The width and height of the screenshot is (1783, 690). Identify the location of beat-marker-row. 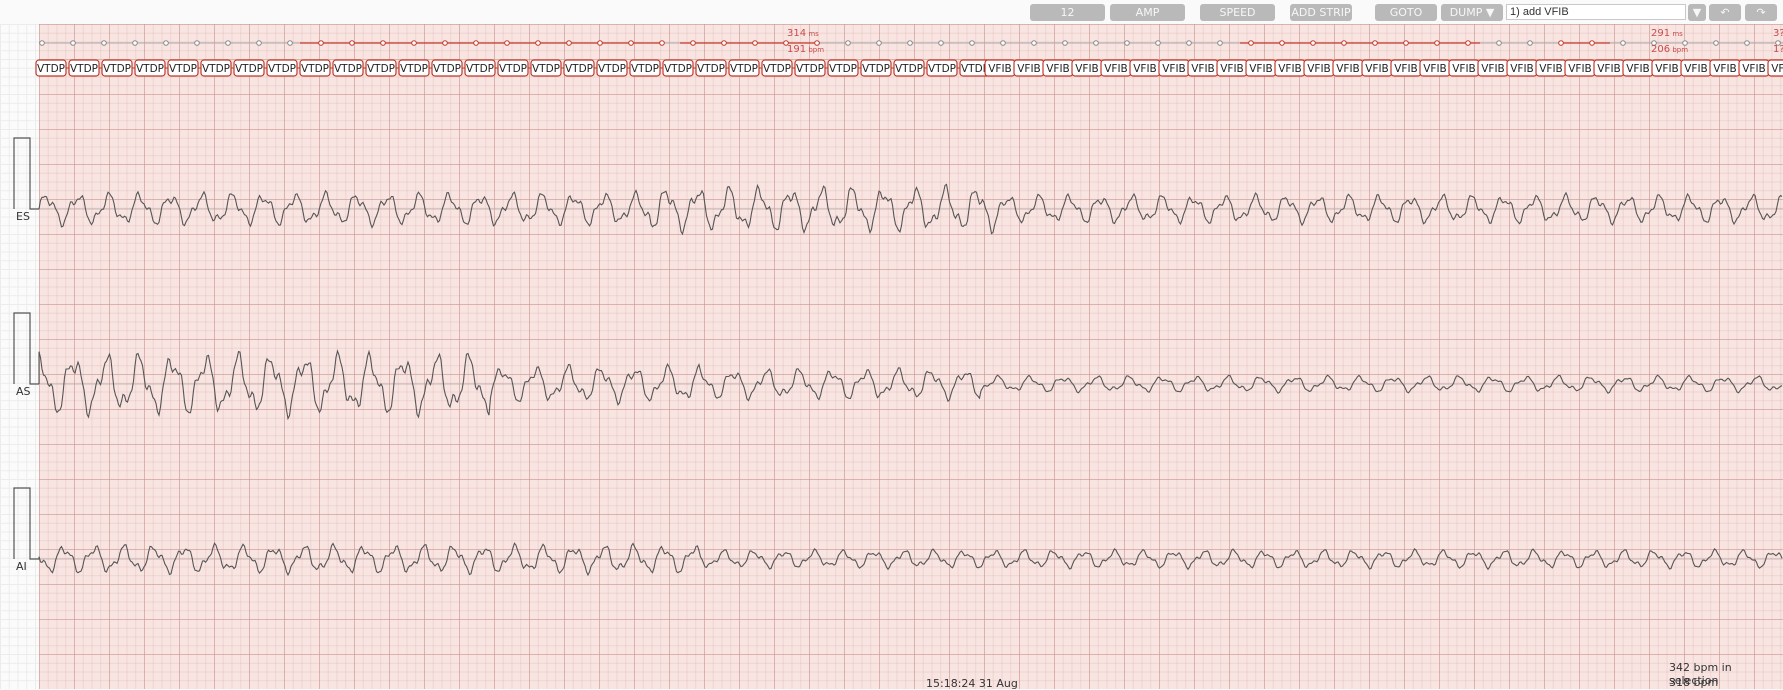
(911, 43).